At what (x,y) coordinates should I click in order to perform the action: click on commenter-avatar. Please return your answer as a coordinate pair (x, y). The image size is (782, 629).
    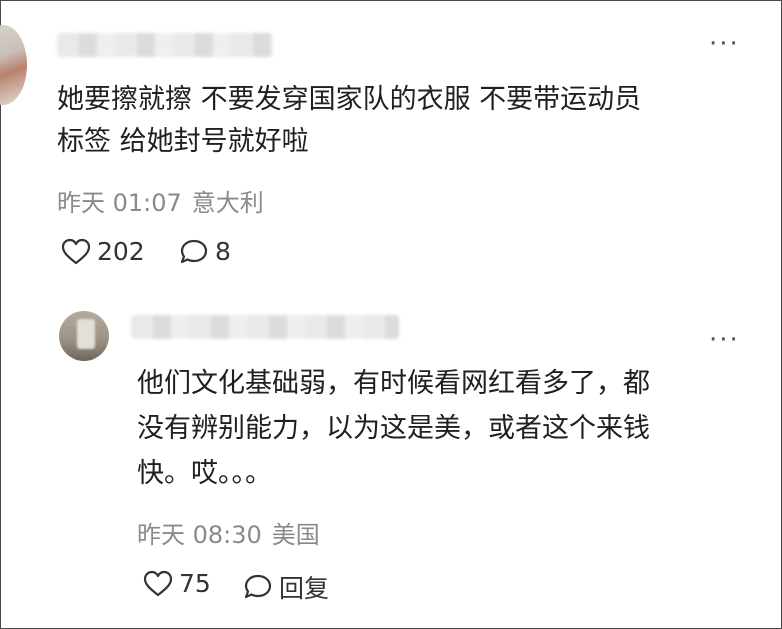
    Looking at the image, I should click on (13, 65).